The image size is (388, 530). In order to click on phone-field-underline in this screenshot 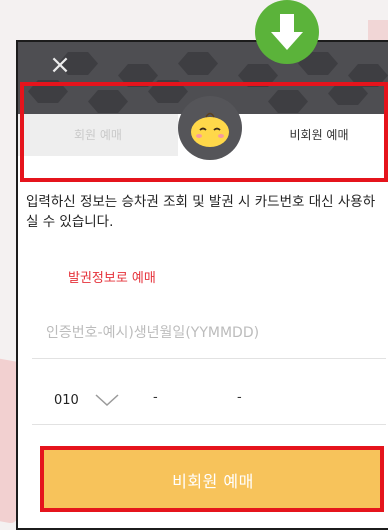, I will do `click(209, 424)`.